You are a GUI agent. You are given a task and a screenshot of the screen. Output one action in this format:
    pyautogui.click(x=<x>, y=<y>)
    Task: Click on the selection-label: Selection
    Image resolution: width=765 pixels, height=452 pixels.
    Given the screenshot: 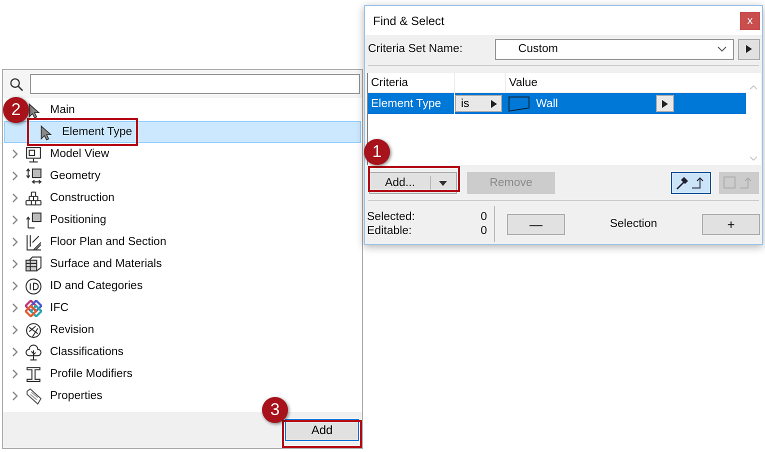 What is the action you would take?
    pyautogui.click(x=633, y=224)
    